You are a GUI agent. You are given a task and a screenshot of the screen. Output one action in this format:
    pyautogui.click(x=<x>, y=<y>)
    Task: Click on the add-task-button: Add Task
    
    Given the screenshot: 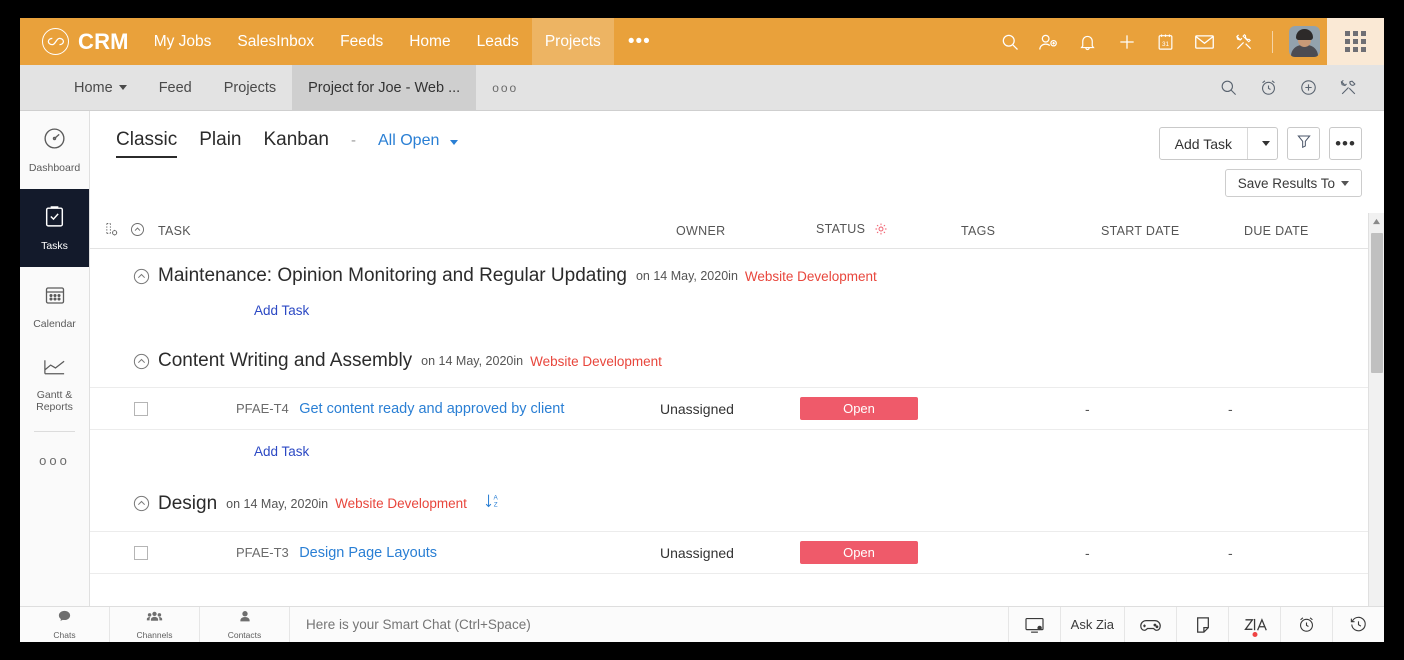 What is the action you would take?
    pyautogui.click(x=1203, y=143)
    